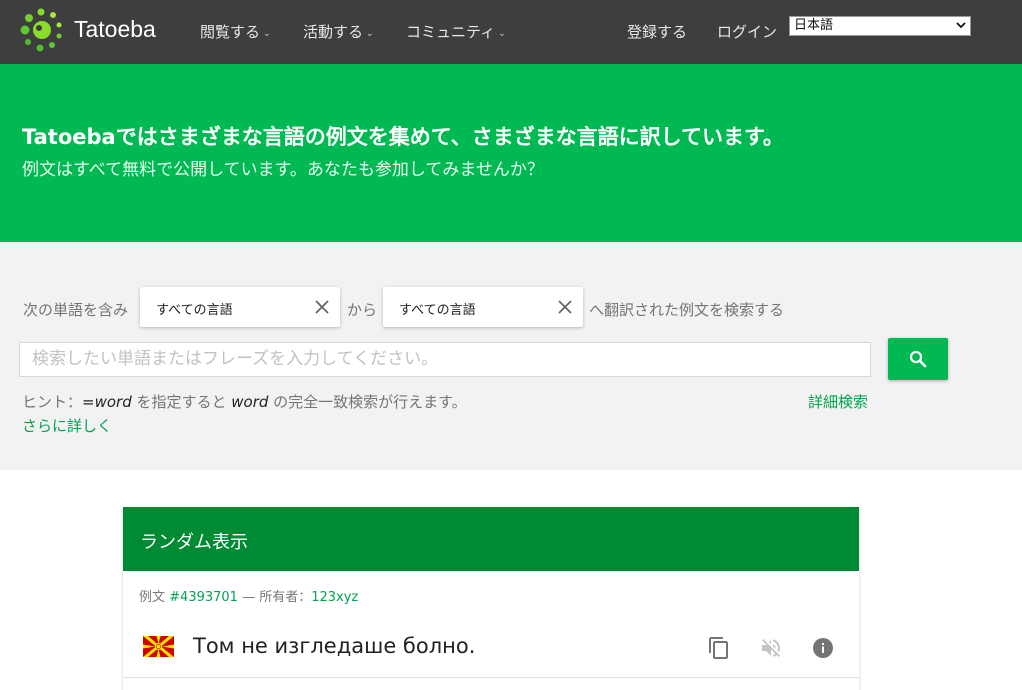 This screenshot has width=1022, height=690. Describe the element at coordinates (403, 137) in the screenshot. I see `hero-title: Tatoebaではさまざまな言語の例文を集めて、さまざまな言語に訳しています。` at that location.